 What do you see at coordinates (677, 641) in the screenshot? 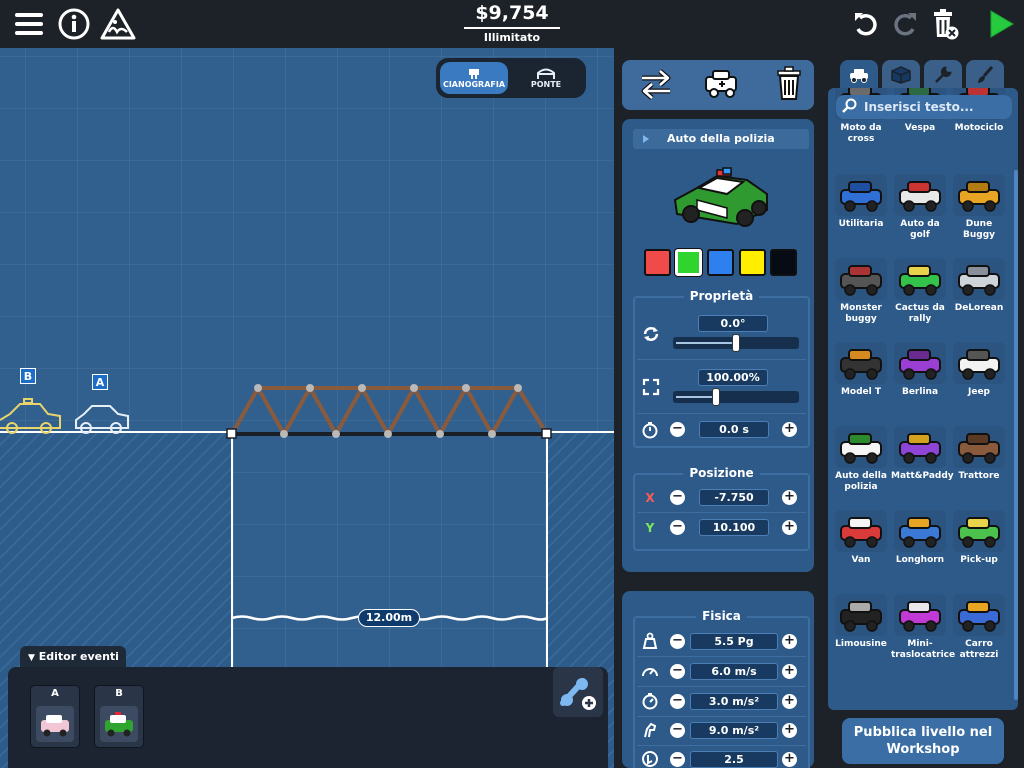
I see `mass-minus-button: −` at bounding box center [677, 641].